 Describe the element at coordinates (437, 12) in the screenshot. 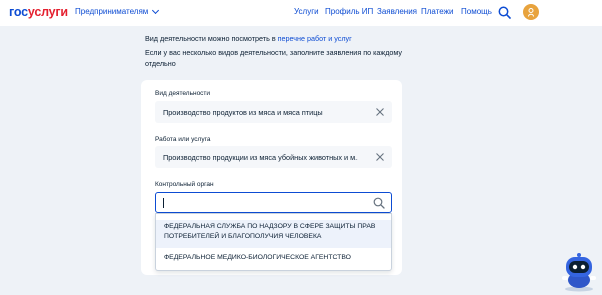

I see `nav-payments: Платежи` at that location.